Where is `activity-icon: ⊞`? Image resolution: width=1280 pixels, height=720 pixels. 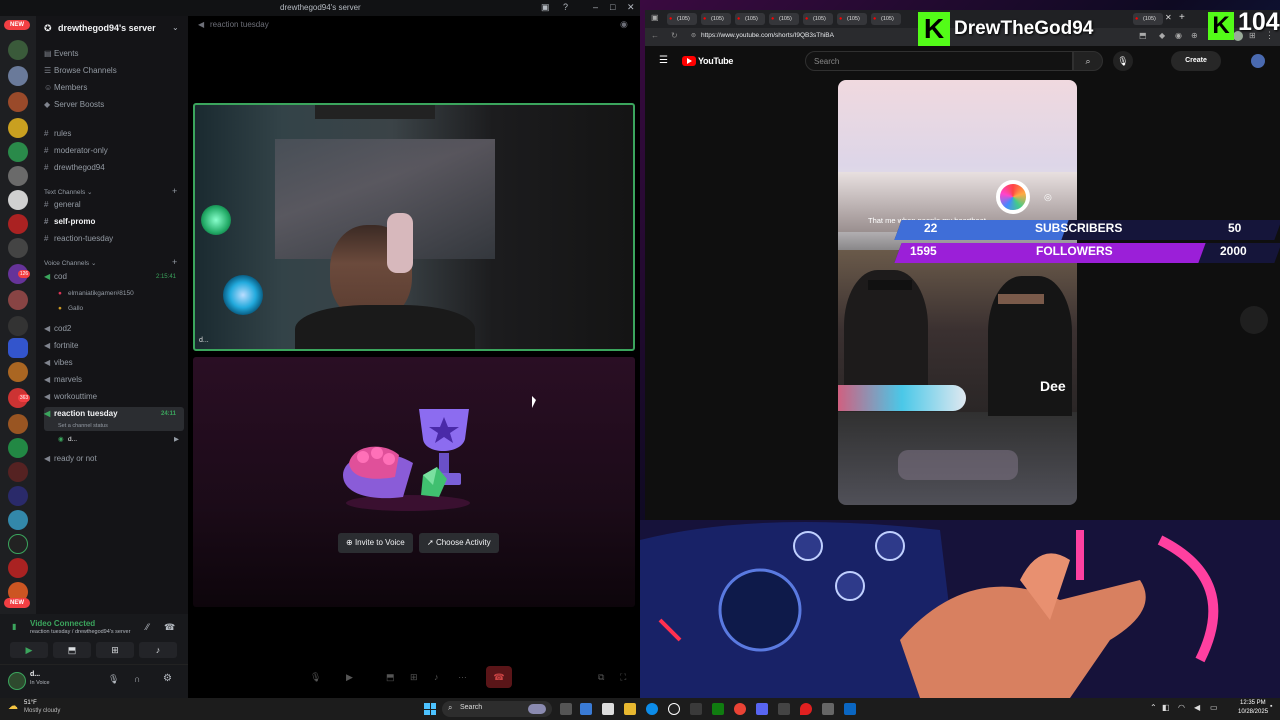 activity-icon: ⊞ is located at coordinates (414, 677).